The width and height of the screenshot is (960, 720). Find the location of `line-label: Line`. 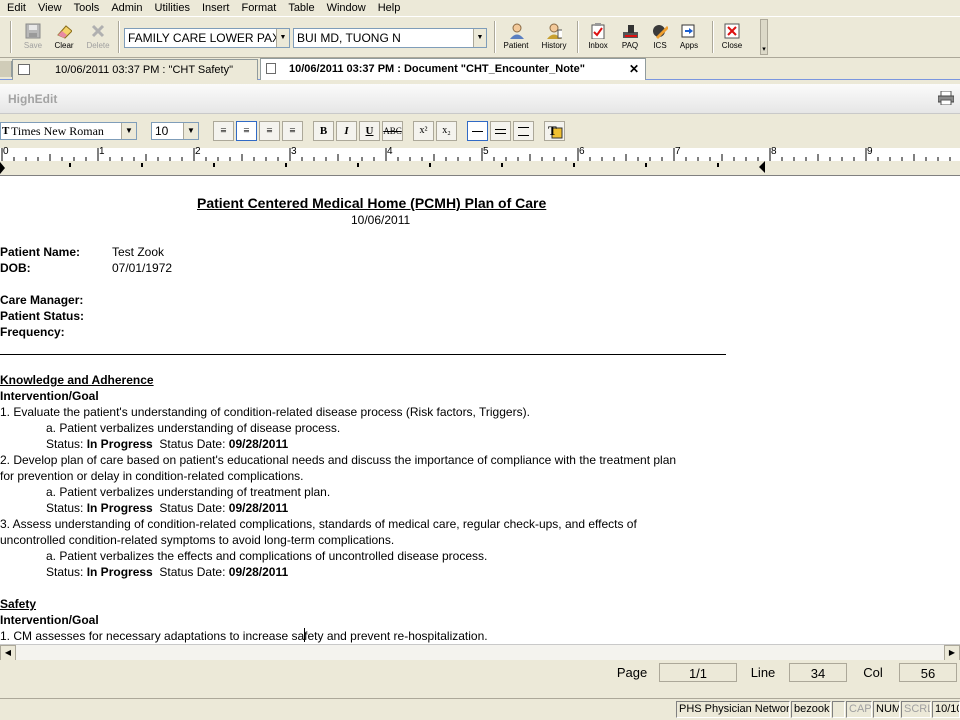

line-label: Line is located at coordinates (763, 672).